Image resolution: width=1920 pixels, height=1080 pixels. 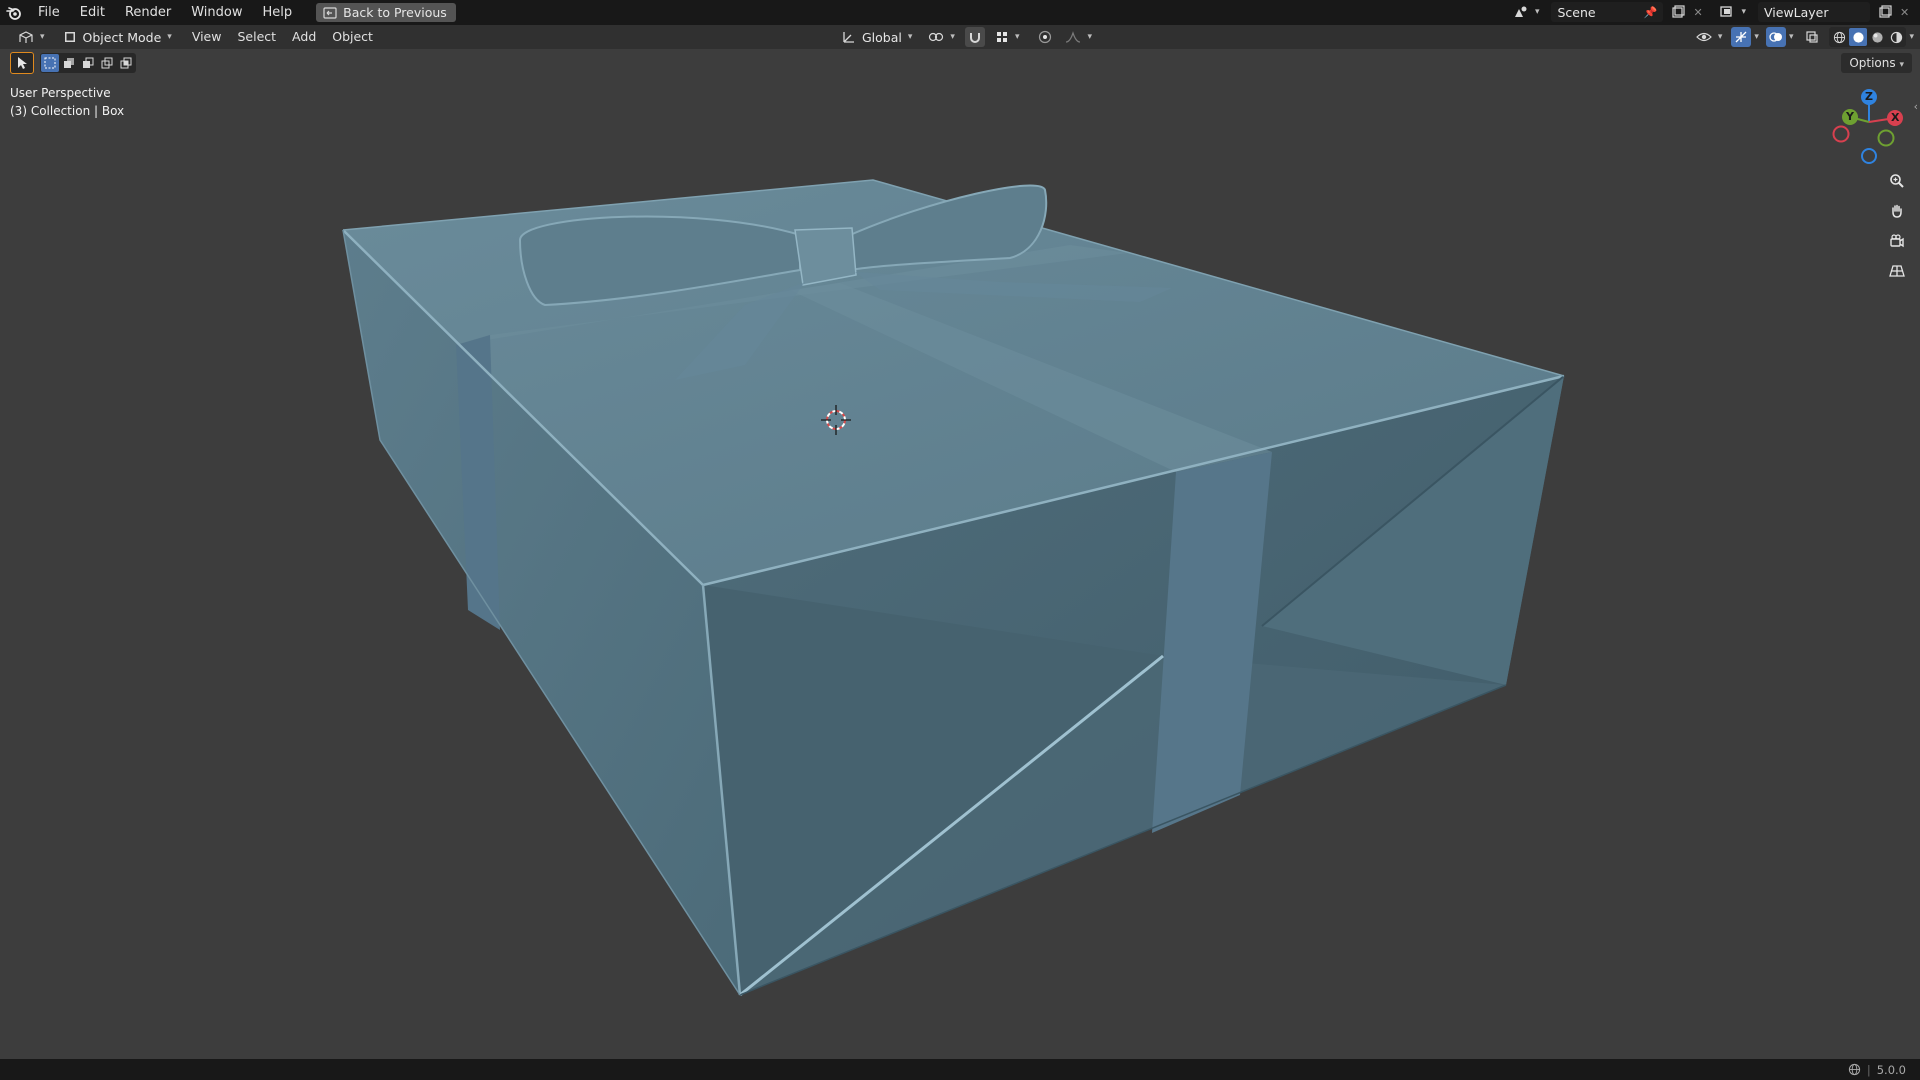 What do you see at coordinates (67, 111) in the screenshot?
I see `viewport-collection-label: (3) Collection | Box` at bounding box center [67, 111].